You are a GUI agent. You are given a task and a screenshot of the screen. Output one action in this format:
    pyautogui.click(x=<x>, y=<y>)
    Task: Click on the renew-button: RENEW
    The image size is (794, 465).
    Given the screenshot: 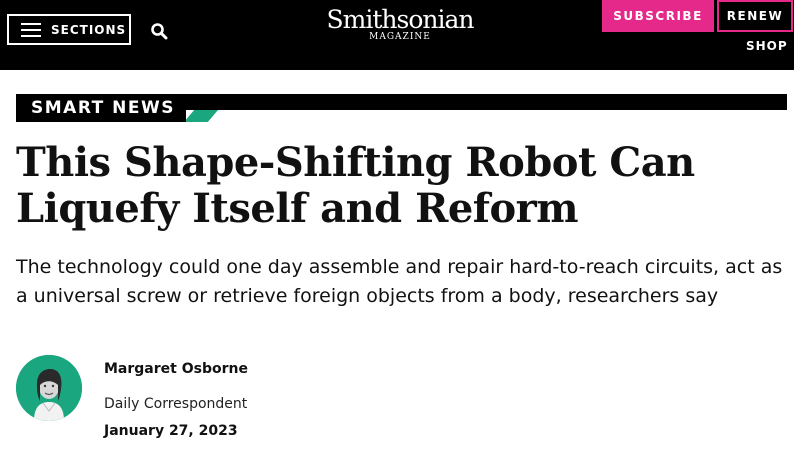 What is the action you would take?
    pyautogui.click(x=755, y=16)
    